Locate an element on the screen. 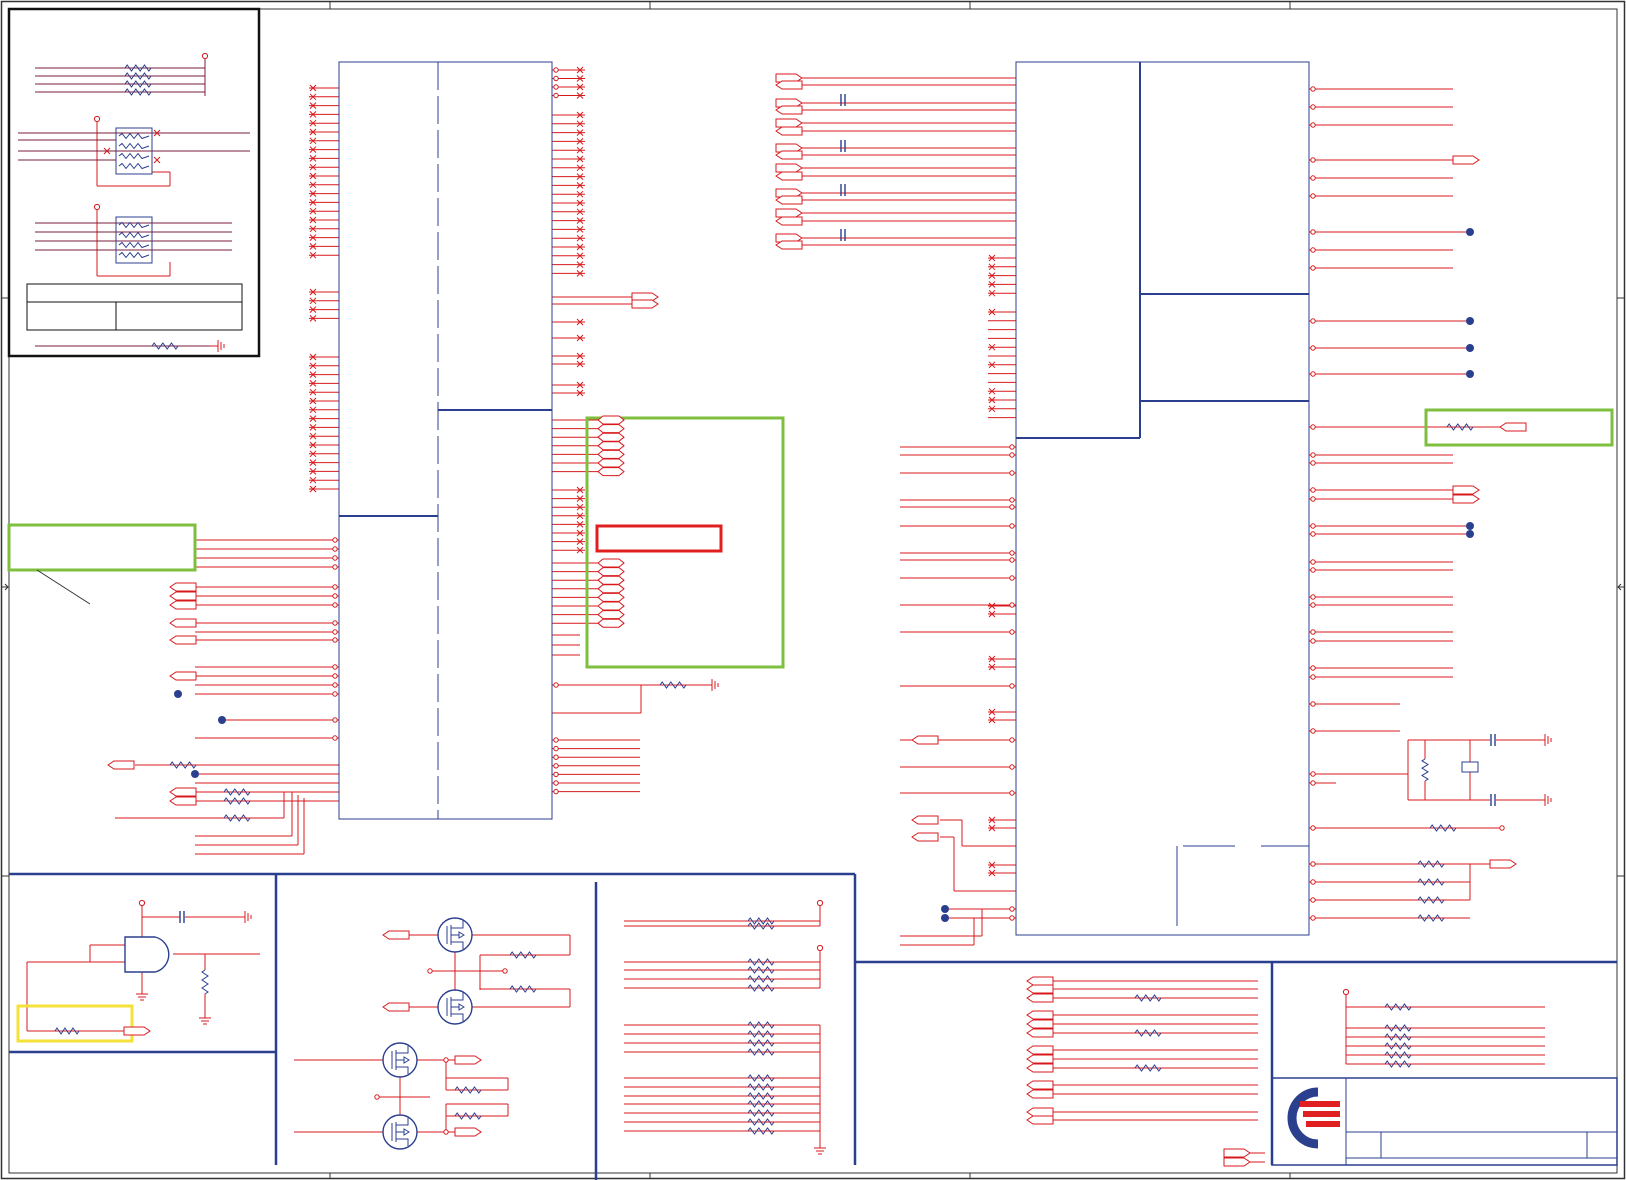 The height and width of the screenshot is (1180, 1626). ic-dashed-region is located at coordinates (1242, 885).